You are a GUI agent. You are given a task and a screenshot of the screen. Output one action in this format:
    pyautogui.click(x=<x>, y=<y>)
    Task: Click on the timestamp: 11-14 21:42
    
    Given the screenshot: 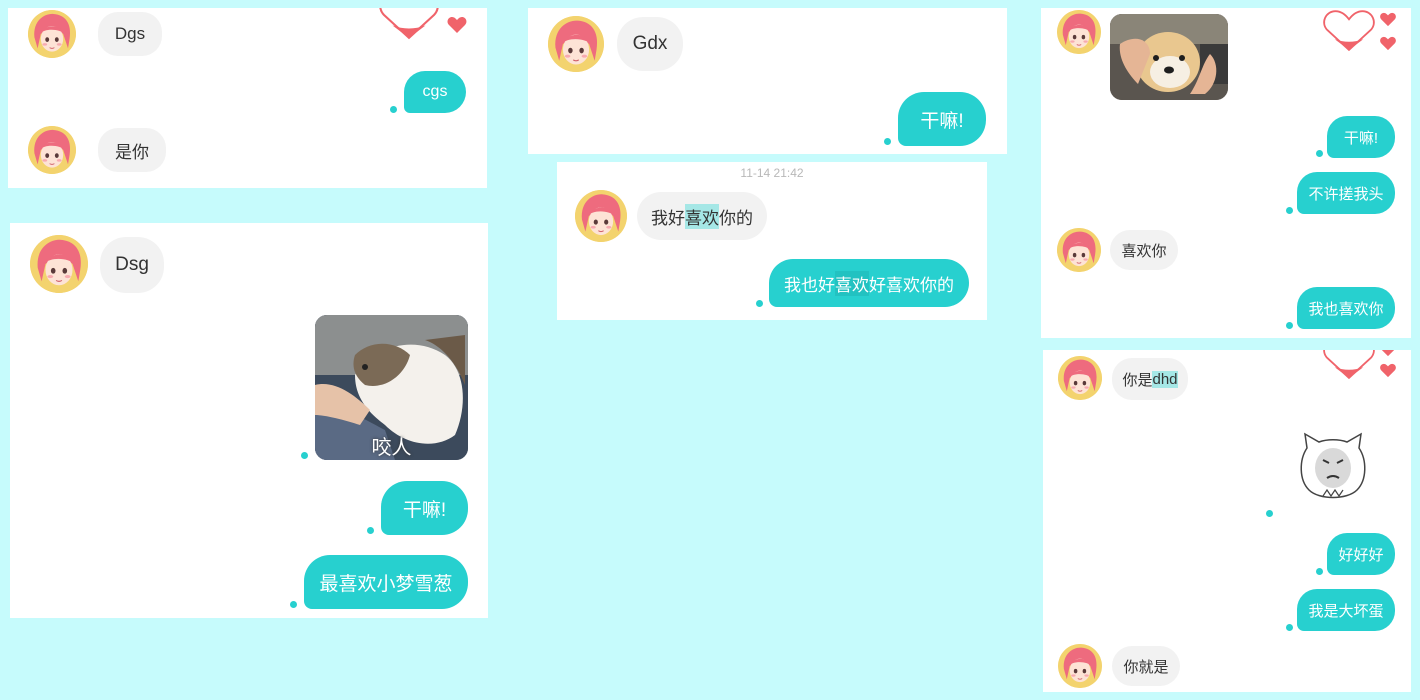 What is the action you would take?
    pyautogui.click(x=772, y=173)
    